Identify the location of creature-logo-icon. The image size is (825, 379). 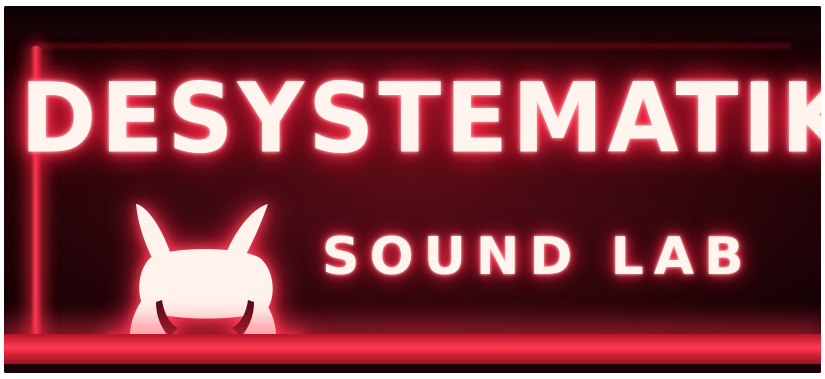
(204, 276).